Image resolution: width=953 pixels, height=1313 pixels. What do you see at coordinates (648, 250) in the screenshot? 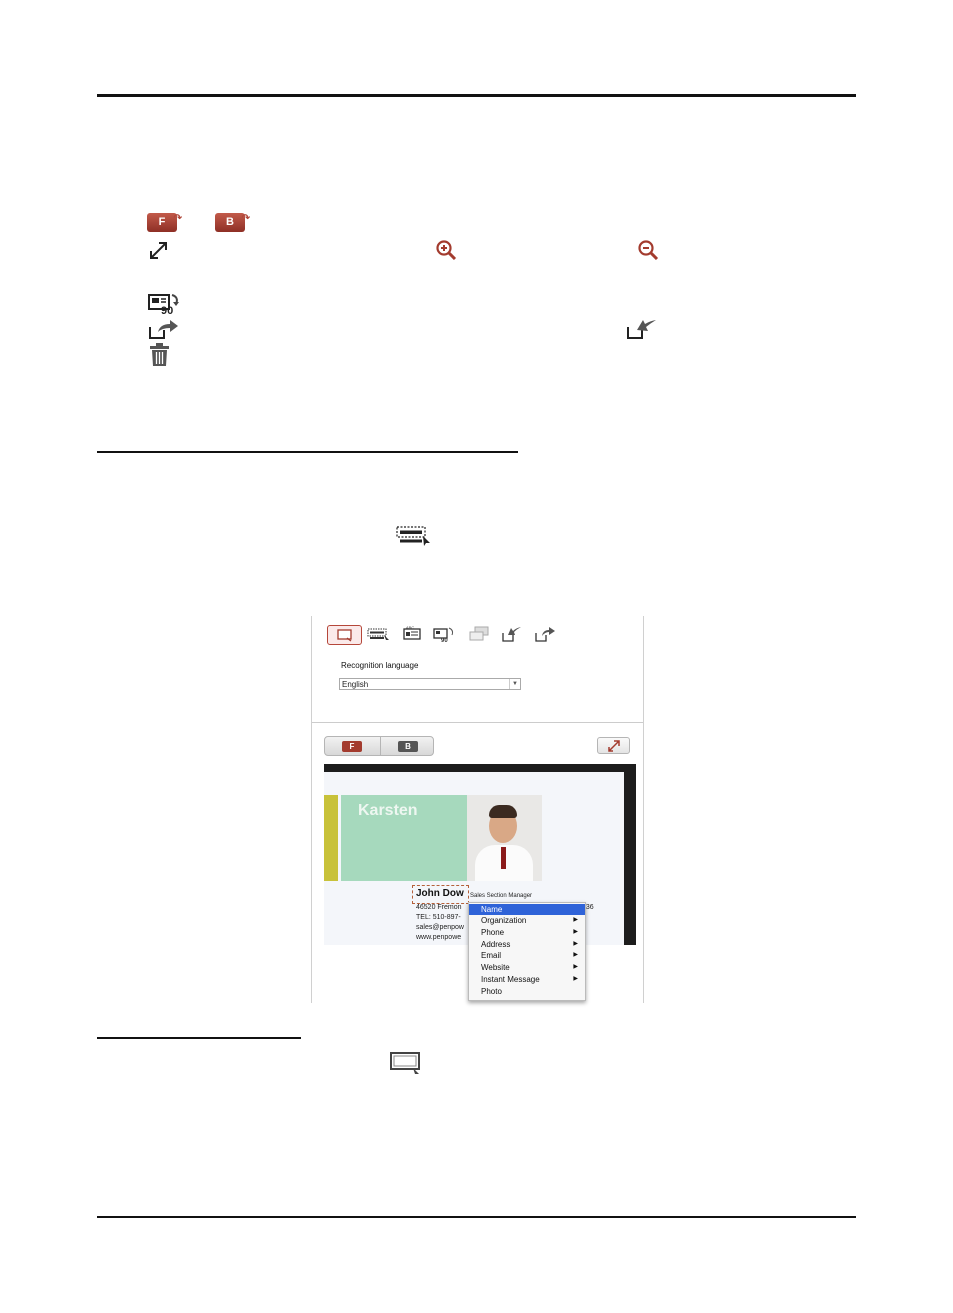
I see `zoom-out-icon` at bounding box center [648, 250].